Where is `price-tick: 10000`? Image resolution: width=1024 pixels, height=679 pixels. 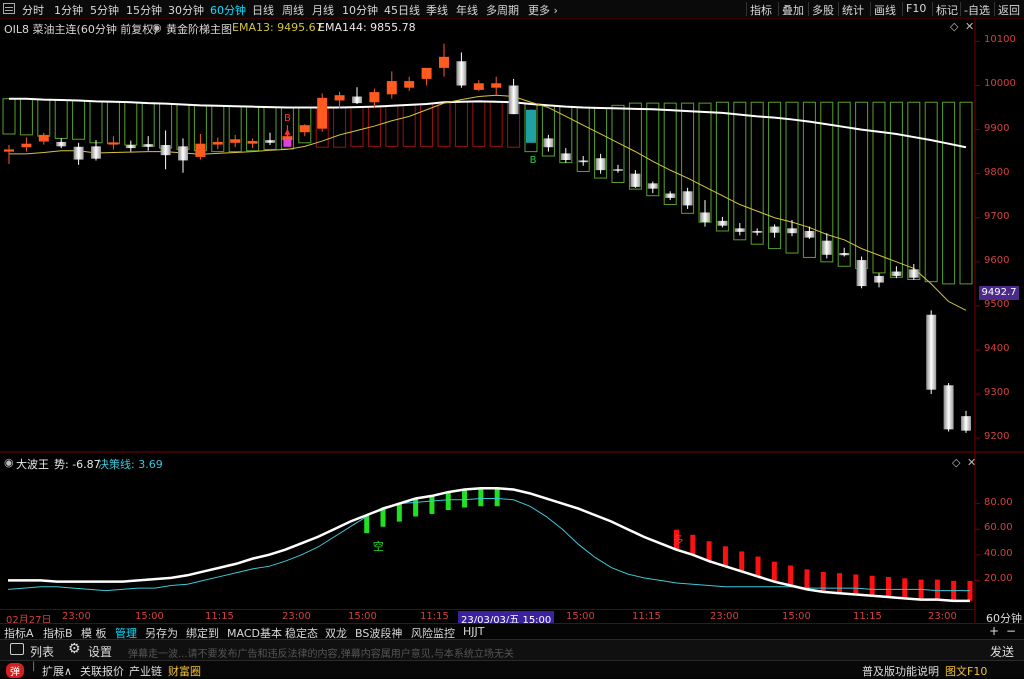 price-tick: 10000 is located at coordinates (1000, 84).